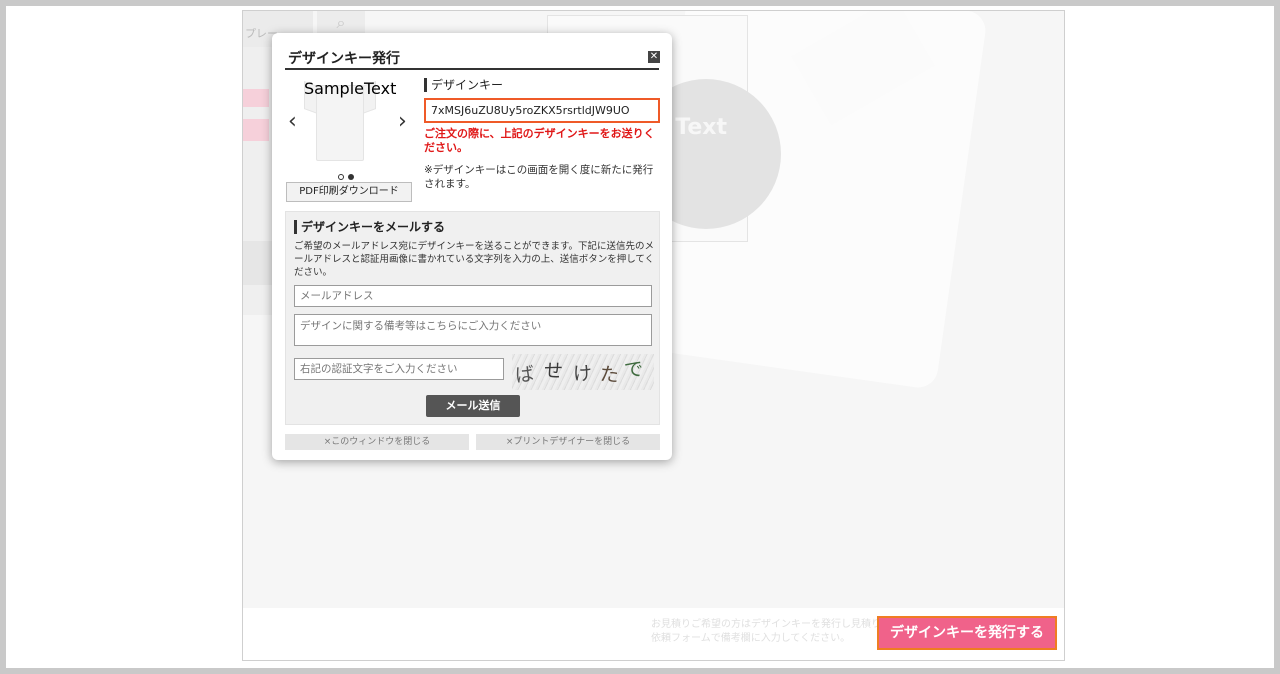  I want to click on captcha-image: ば せ け た で, so click(583, 372).